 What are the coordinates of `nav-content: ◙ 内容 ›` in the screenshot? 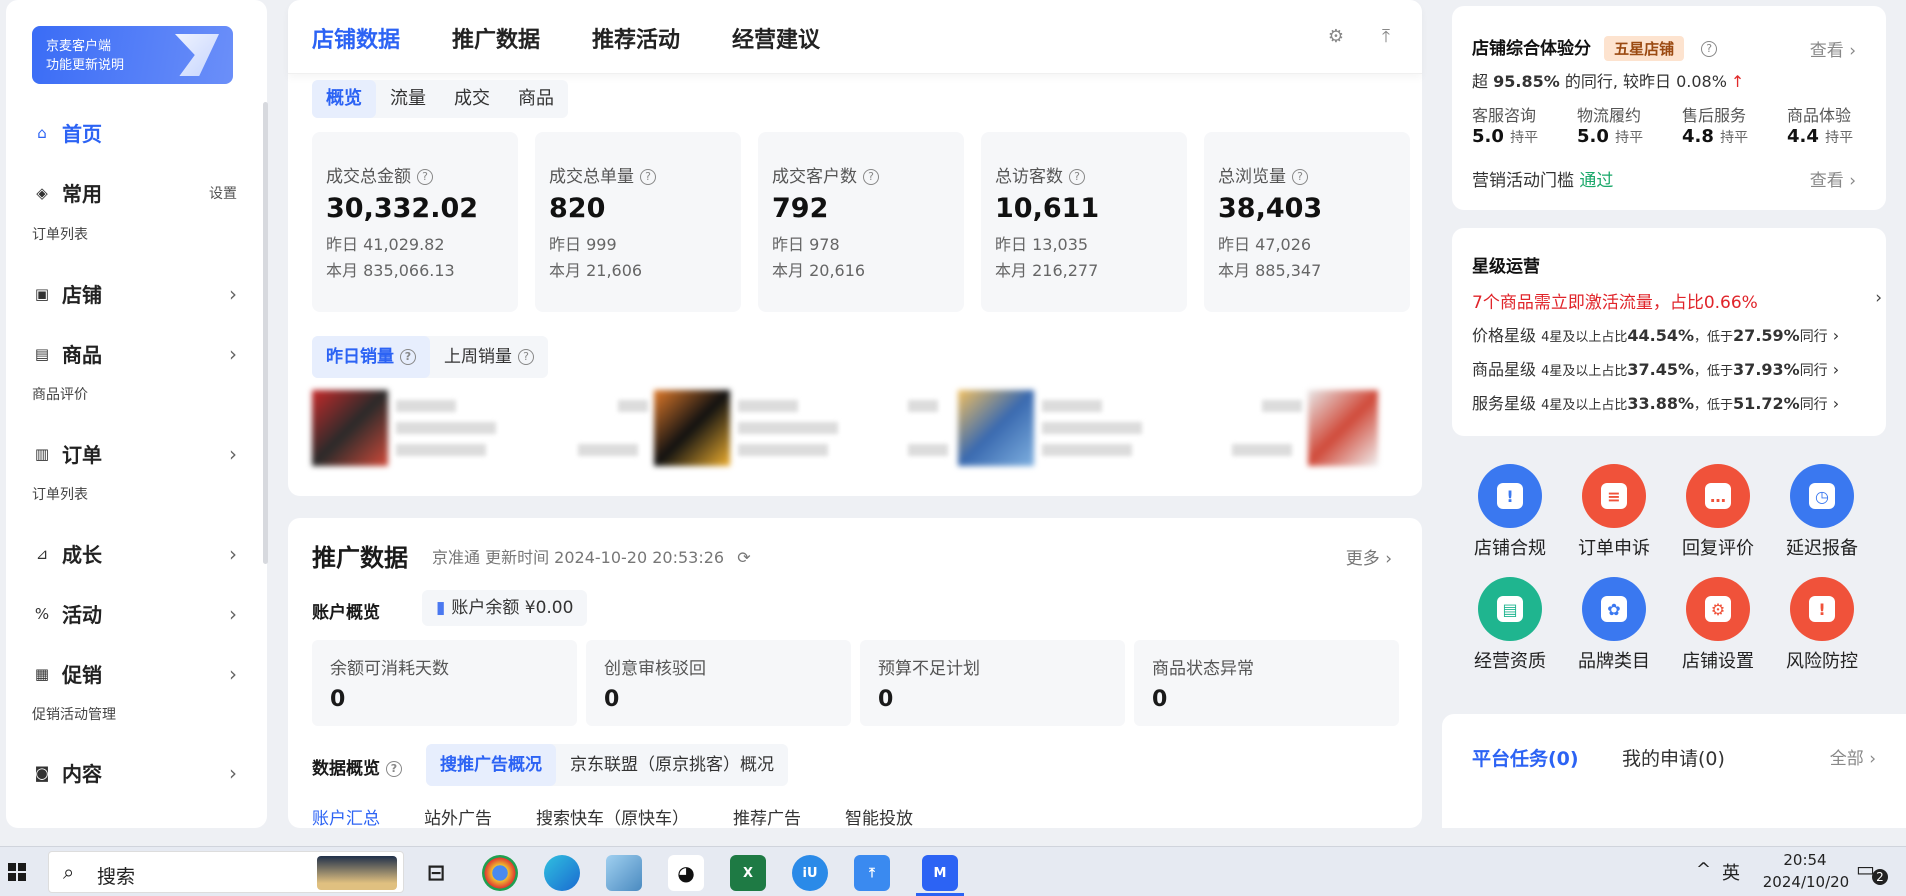 It's located at (134, 772).